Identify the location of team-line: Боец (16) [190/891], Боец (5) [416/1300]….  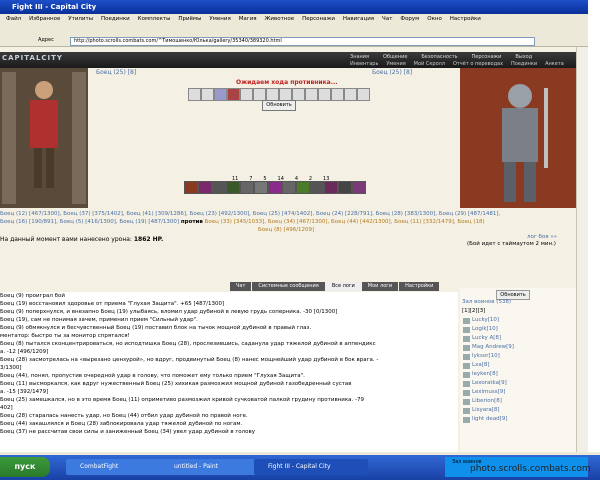
(90, 222).